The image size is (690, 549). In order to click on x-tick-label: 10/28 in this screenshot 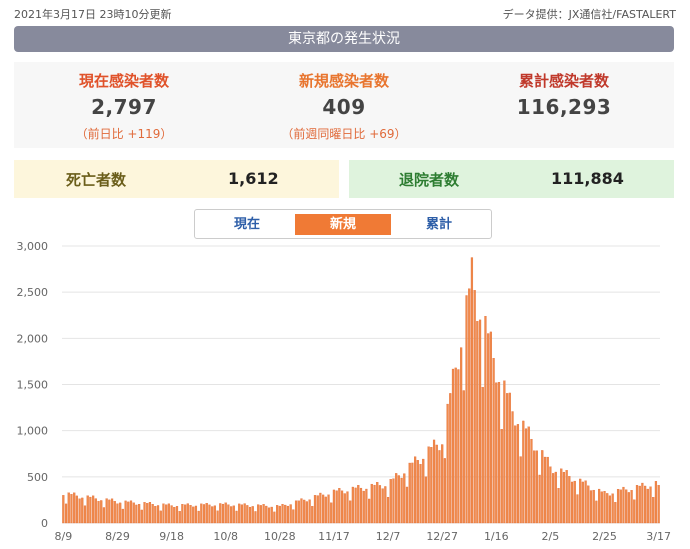, I will do `click(280, 536)`.